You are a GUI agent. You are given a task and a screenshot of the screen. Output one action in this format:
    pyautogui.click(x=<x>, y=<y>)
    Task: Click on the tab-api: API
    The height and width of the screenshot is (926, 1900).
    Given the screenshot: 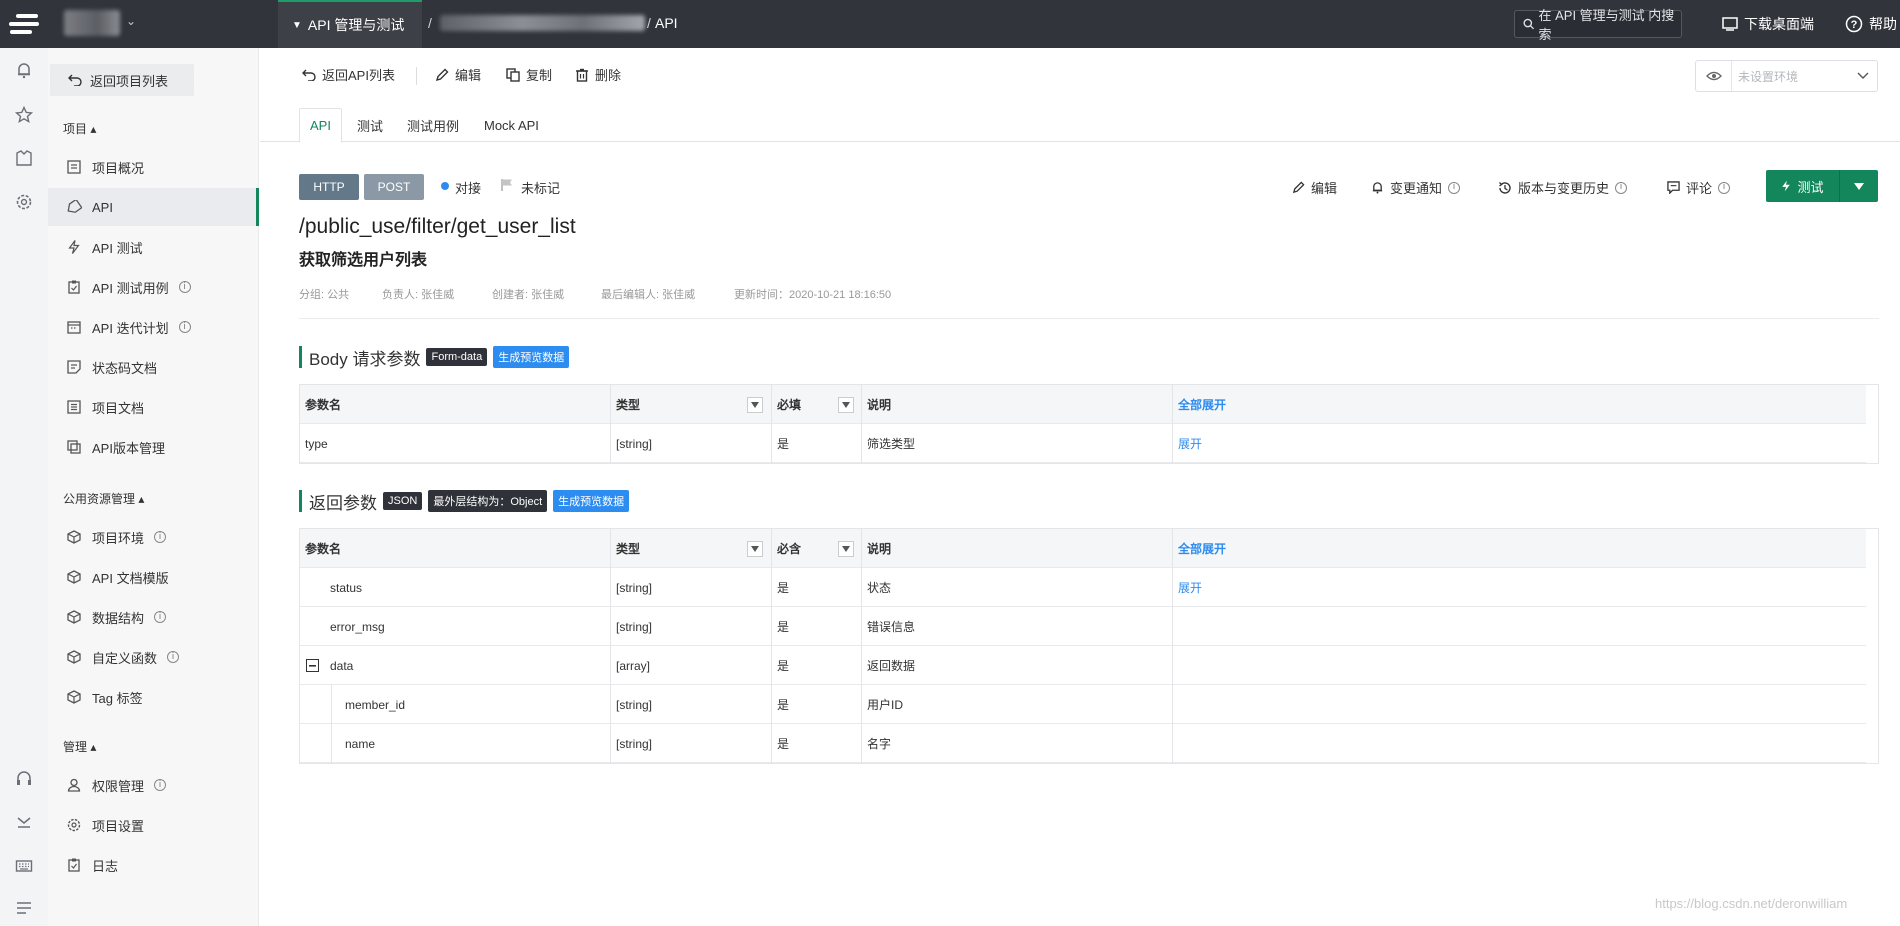 What is the action you would take?
    pyautogui.click(x=320, y=125)
    